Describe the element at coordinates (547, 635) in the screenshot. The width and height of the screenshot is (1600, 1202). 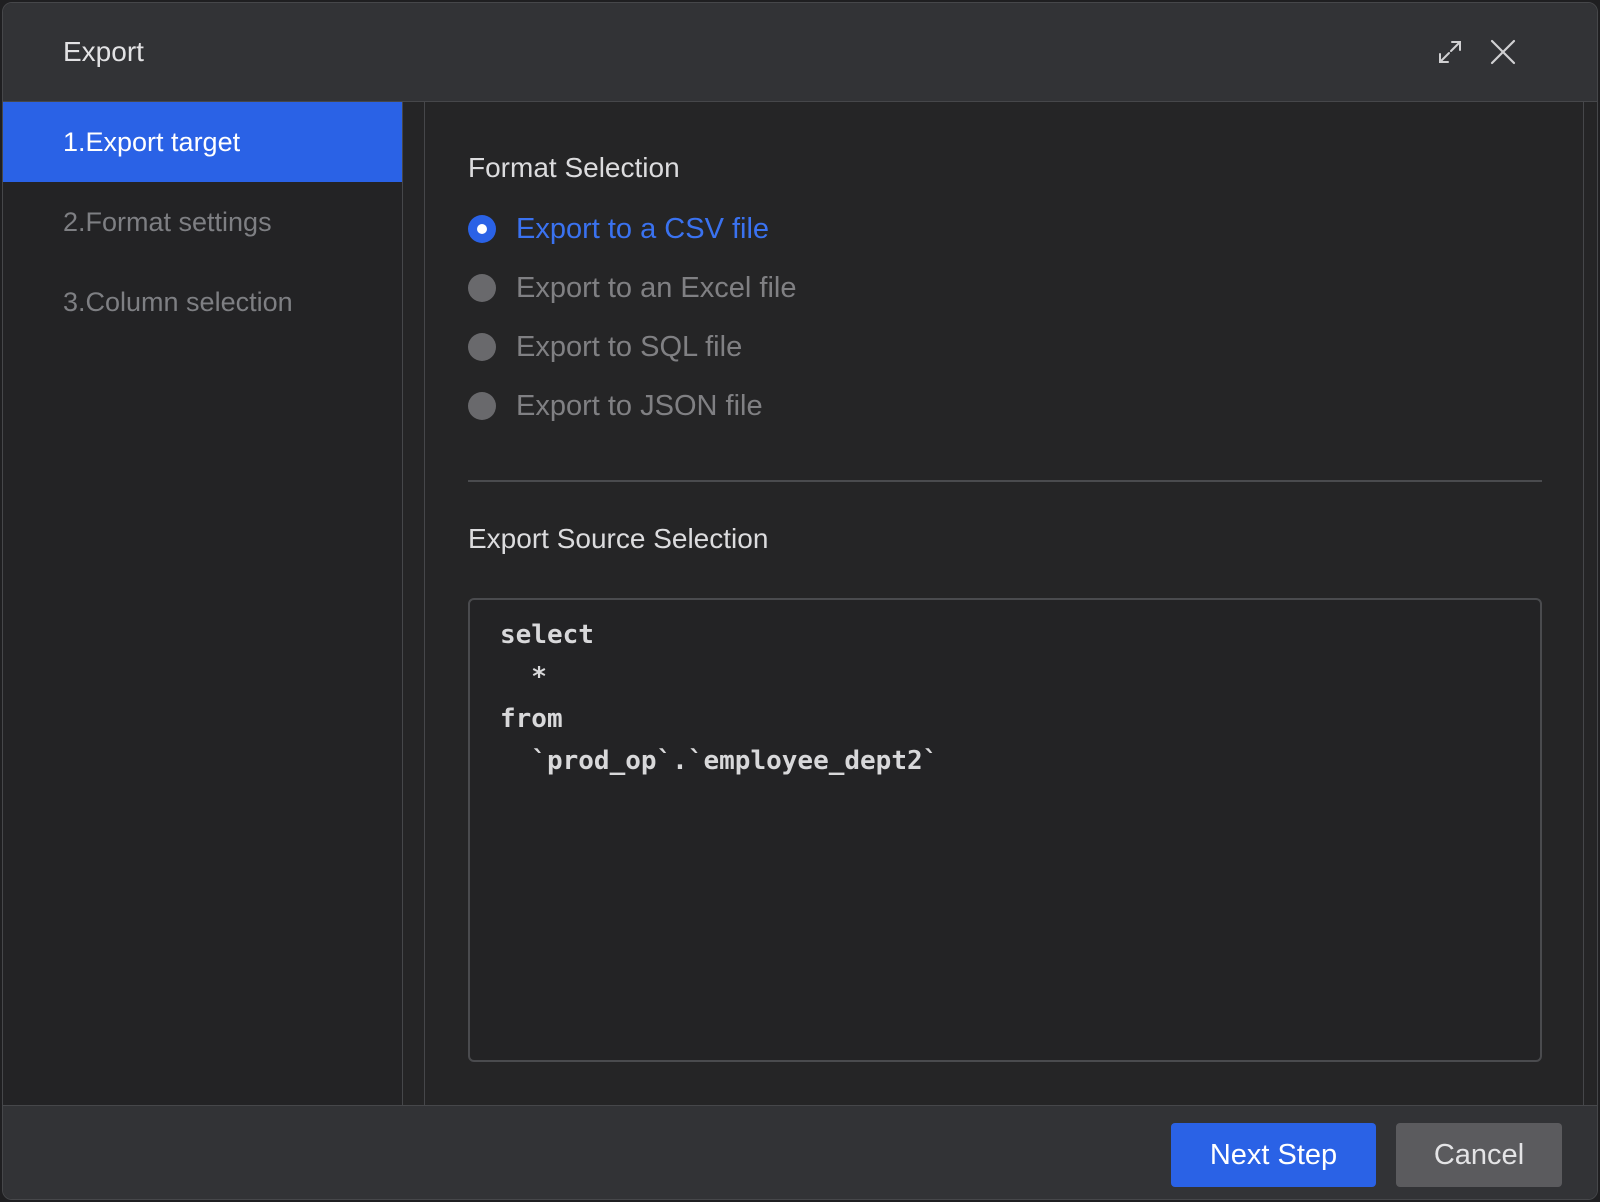
I see `code-line: select` at that location.